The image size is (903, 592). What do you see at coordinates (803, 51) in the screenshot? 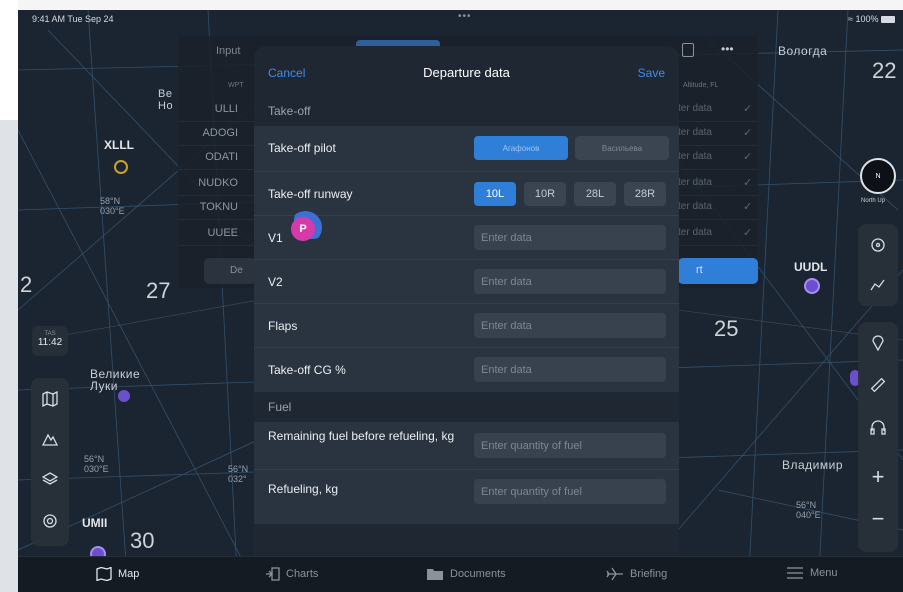
I see `map-label-city: Вологда` at bounding box center [803, 51].